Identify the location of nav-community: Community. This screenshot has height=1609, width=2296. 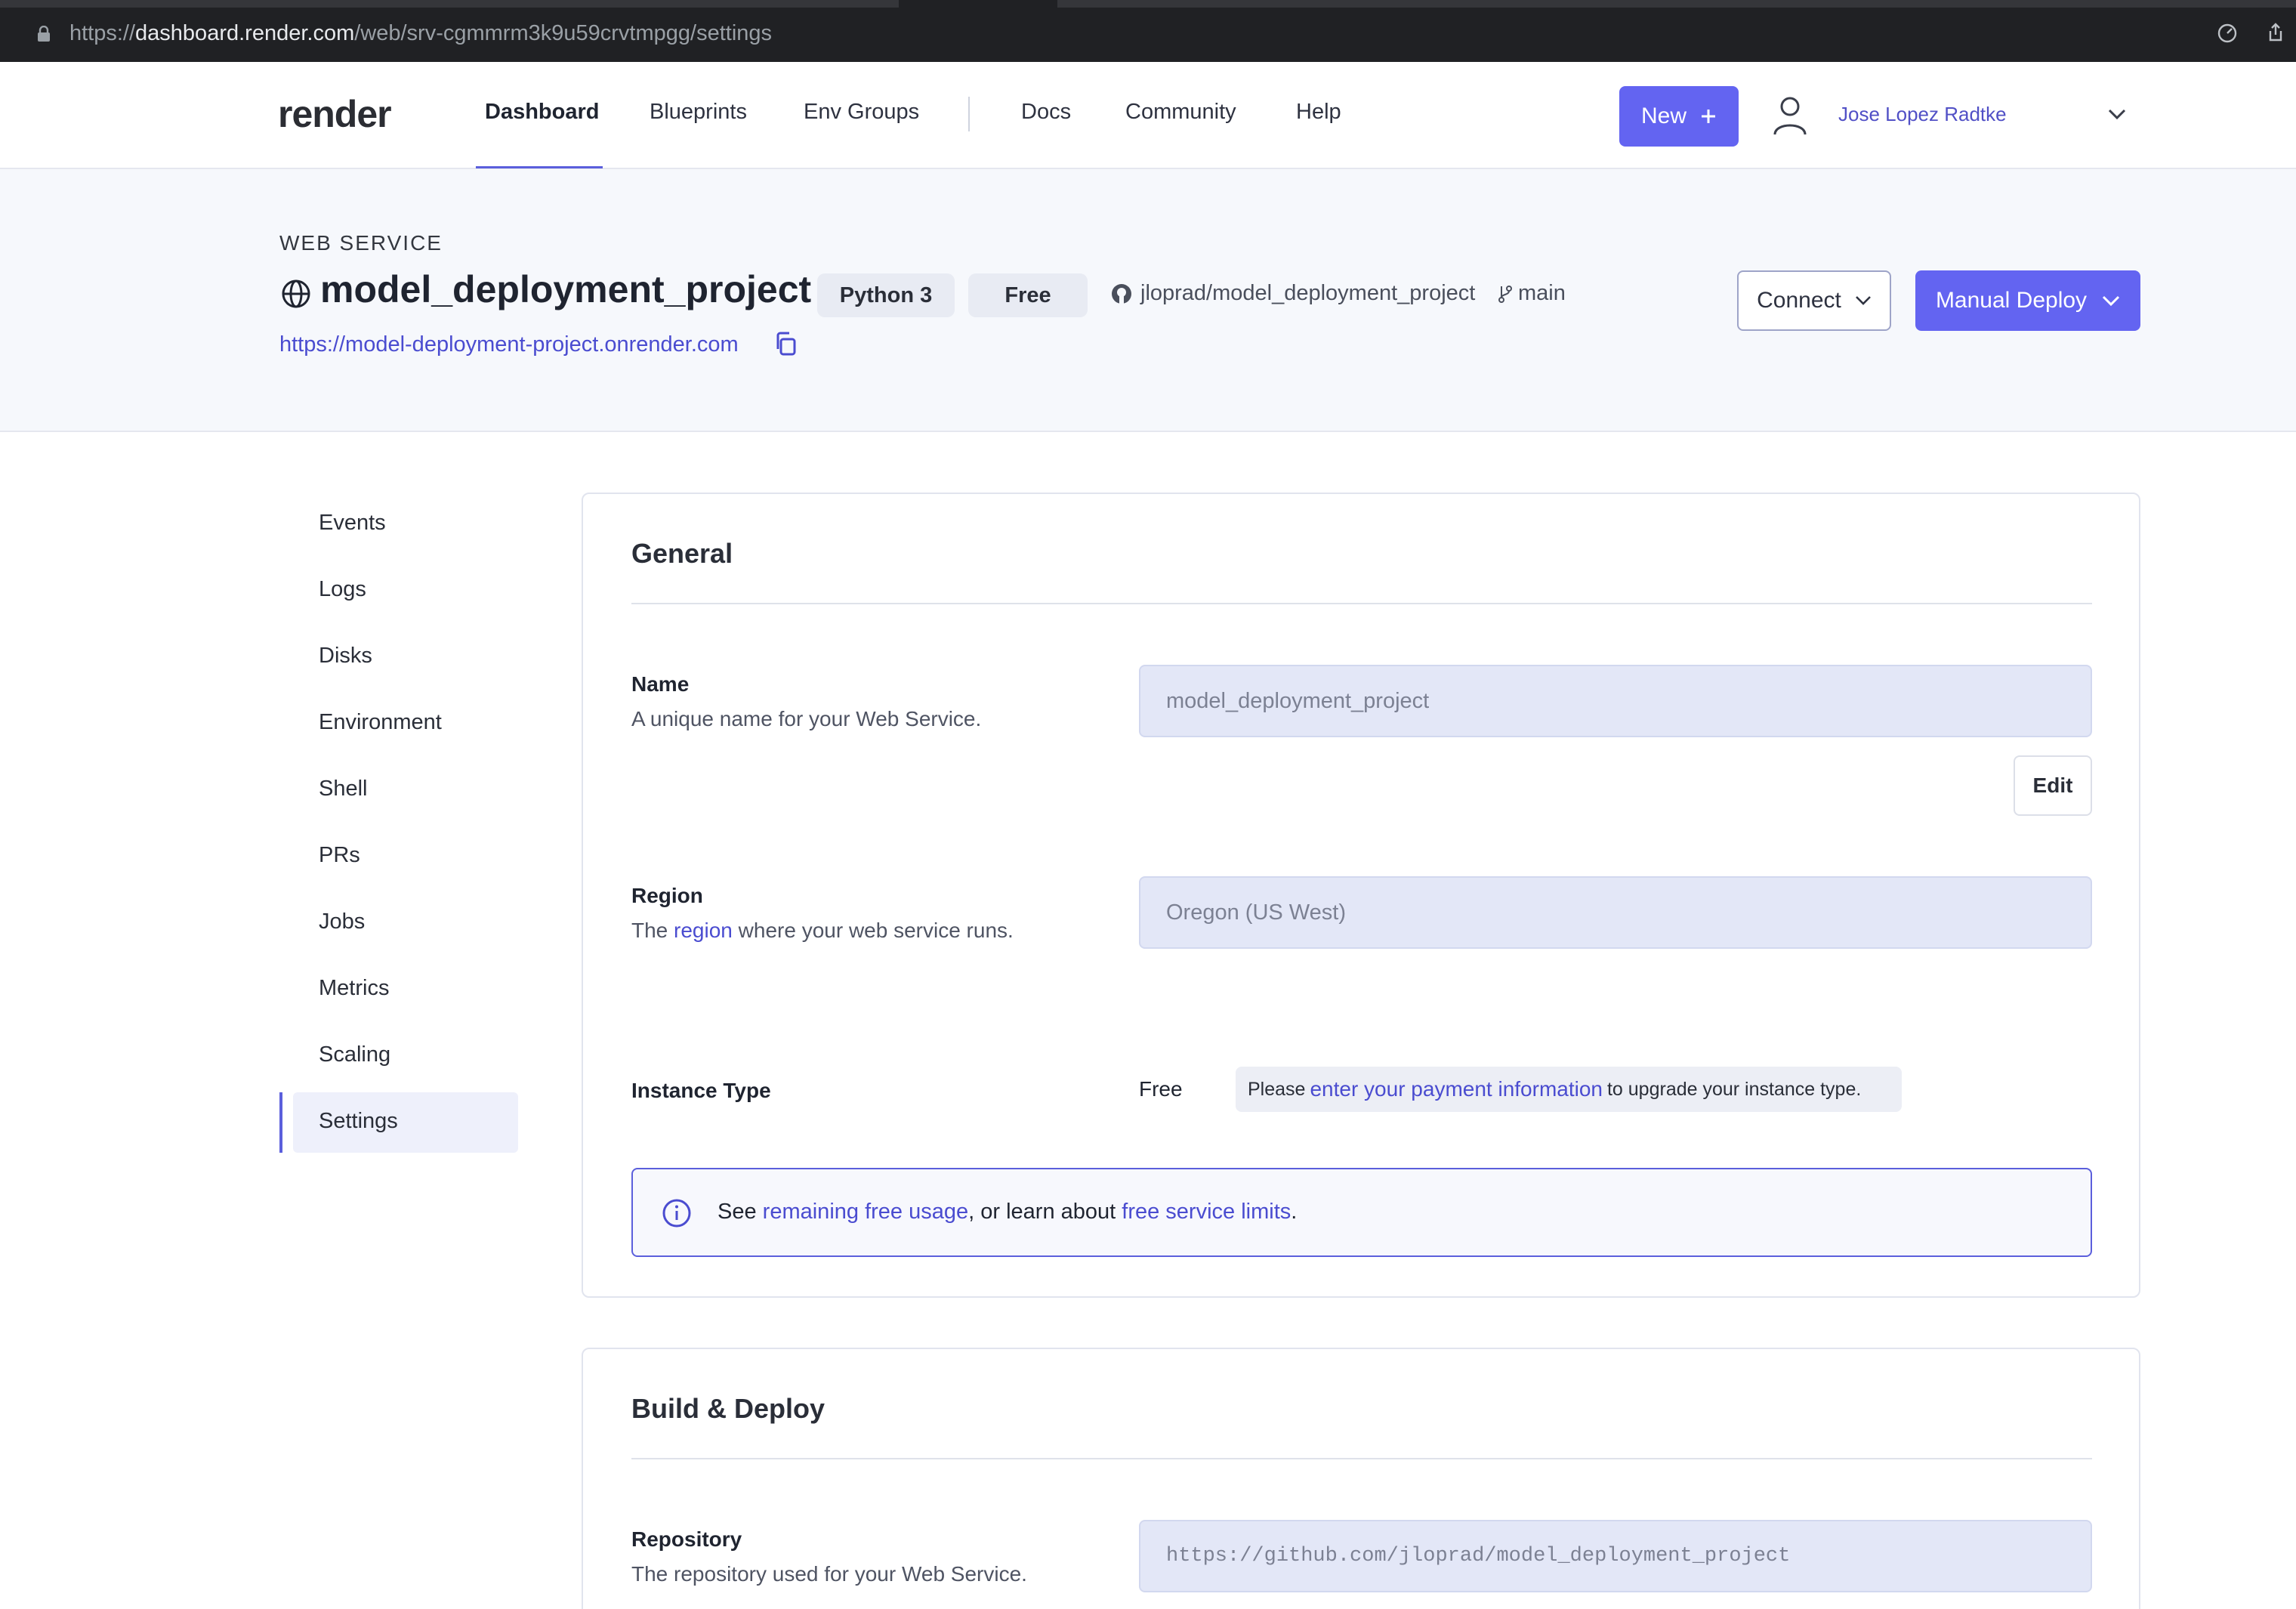
(1180, 112).